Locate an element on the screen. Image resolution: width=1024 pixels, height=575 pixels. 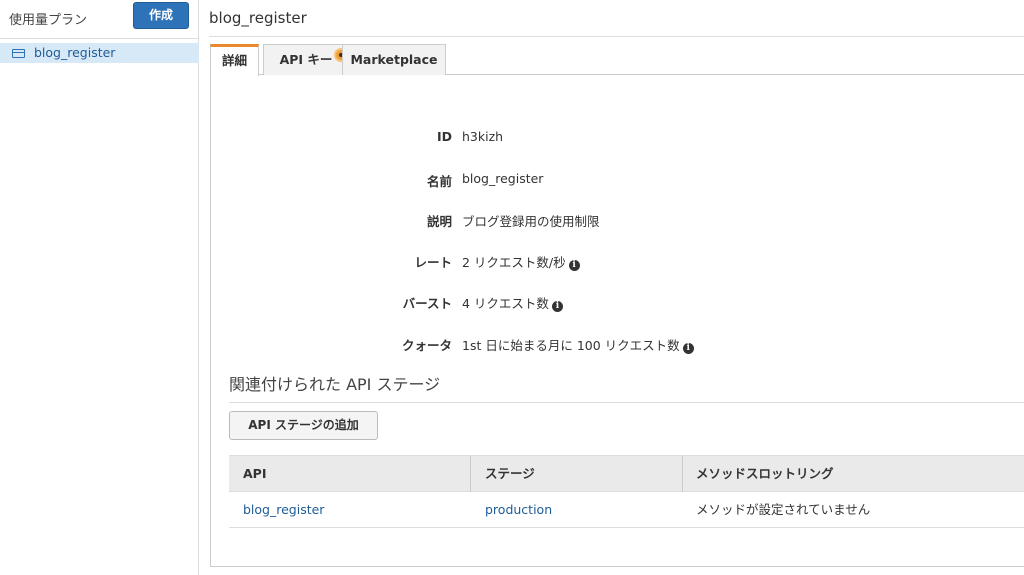
create-button: 作成 is located at coordinates (161, 15).